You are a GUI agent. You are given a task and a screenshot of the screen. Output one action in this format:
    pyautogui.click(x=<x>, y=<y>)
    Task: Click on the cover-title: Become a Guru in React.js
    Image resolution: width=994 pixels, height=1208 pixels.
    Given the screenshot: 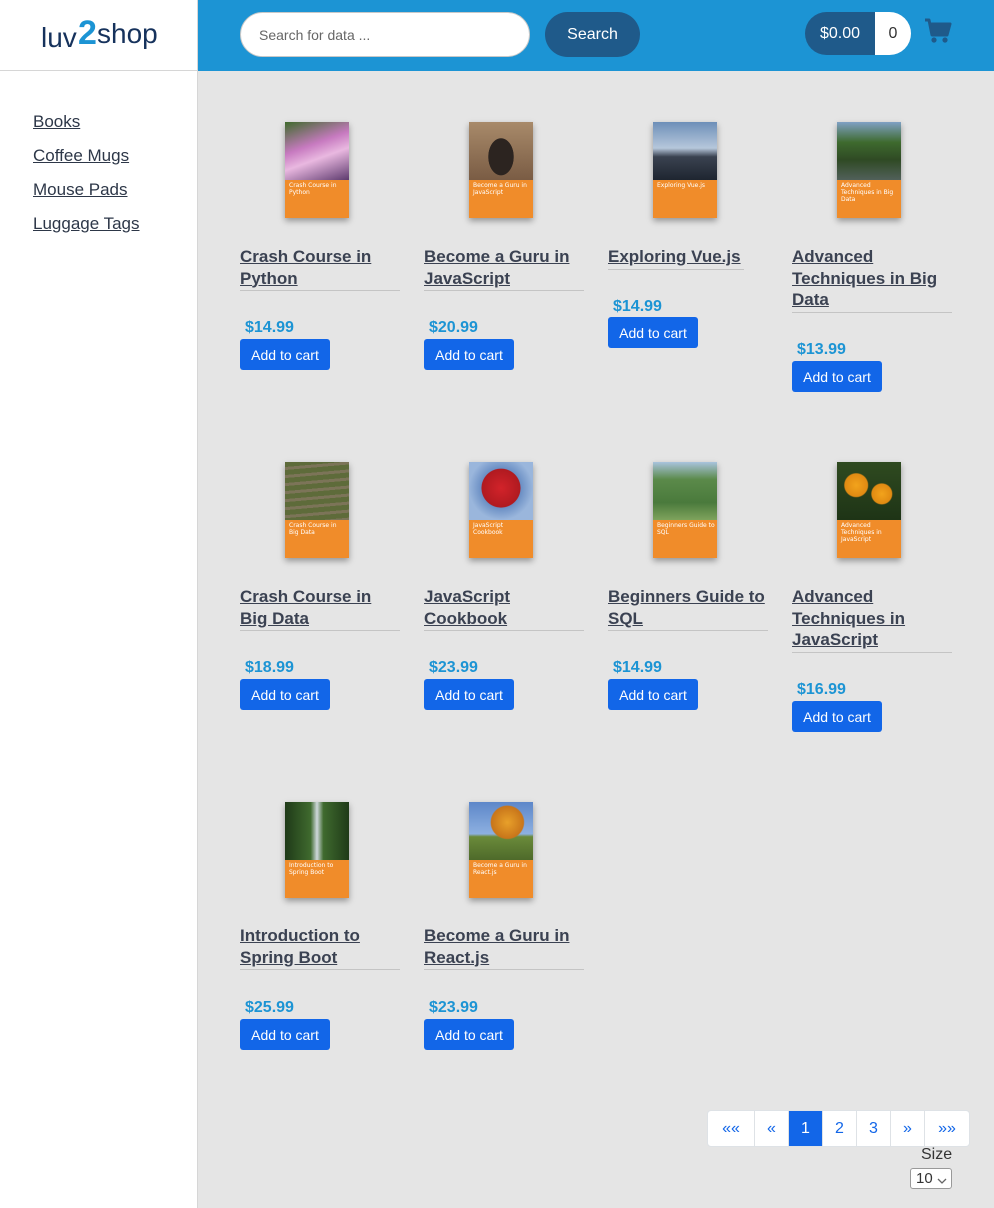 What is the action you would take?
    pyautogui.click(x=500, y=869)
    